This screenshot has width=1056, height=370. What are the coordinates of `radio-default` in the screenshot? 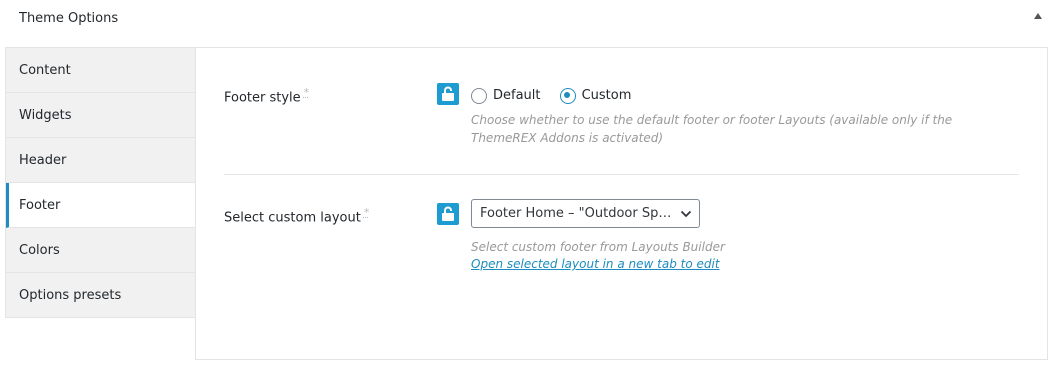 It's located at (479, 95).